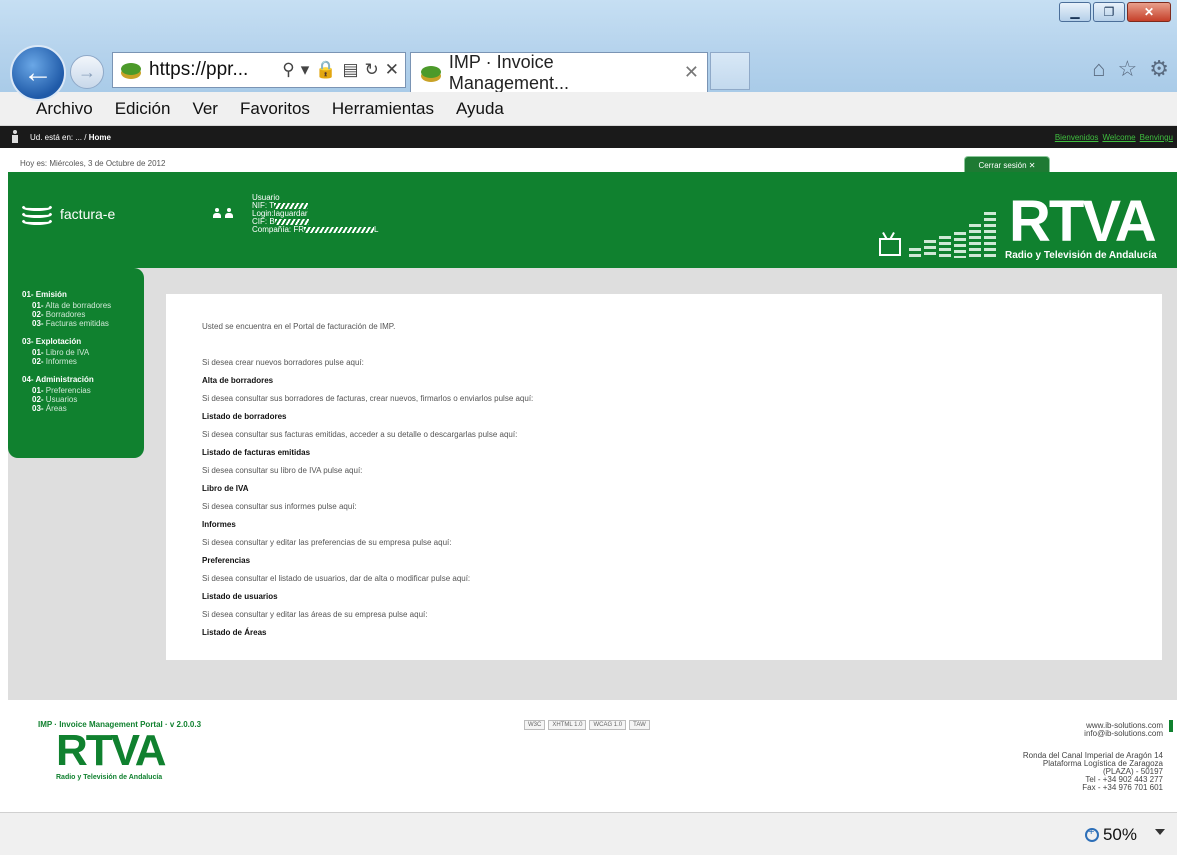 Image resolution: width=1177 pixels, height=855 pixels. What do you see at coordinates (275, 109) in the screenshot?
I see `menu-favoritos: Favoritos` at bounding box center [275, 109].